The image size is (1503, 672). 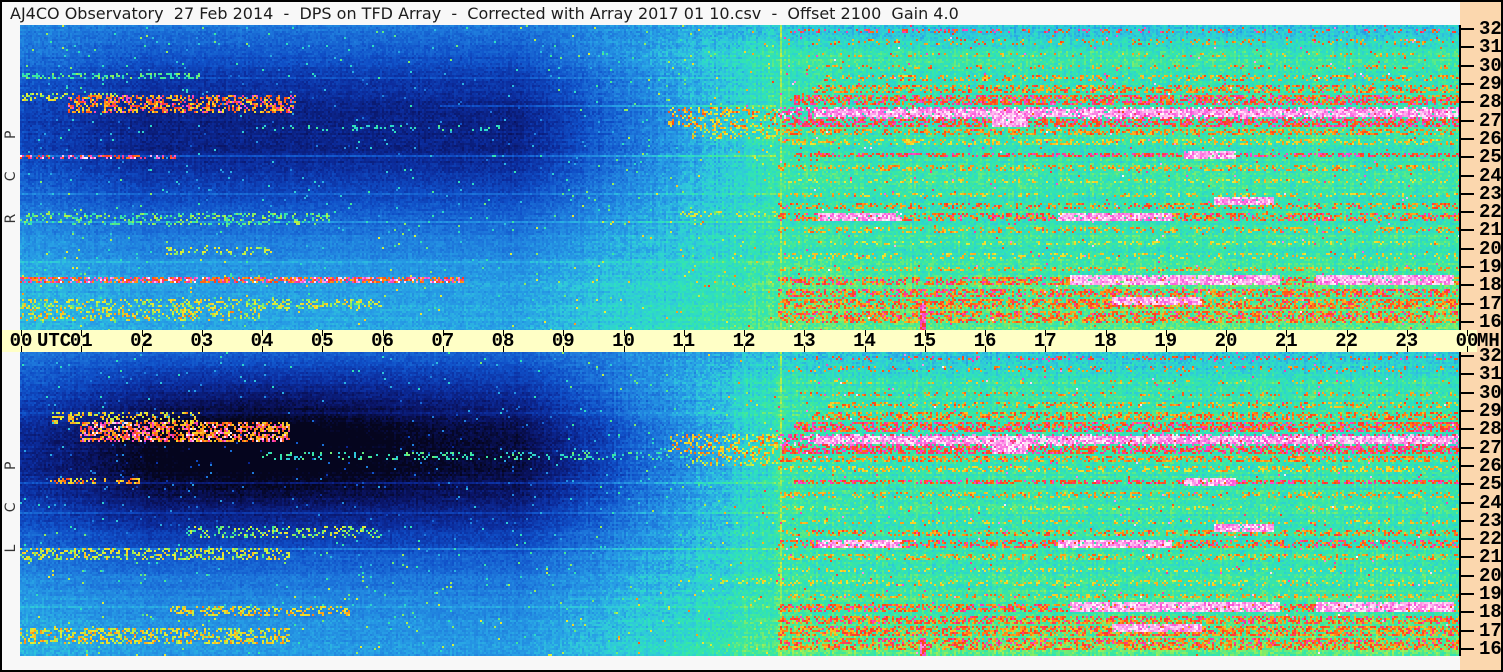 What do you see at coordinates (1346, 341) in the screenshot?
I see `hour-label: 22` at bounding box center [1346, 341].